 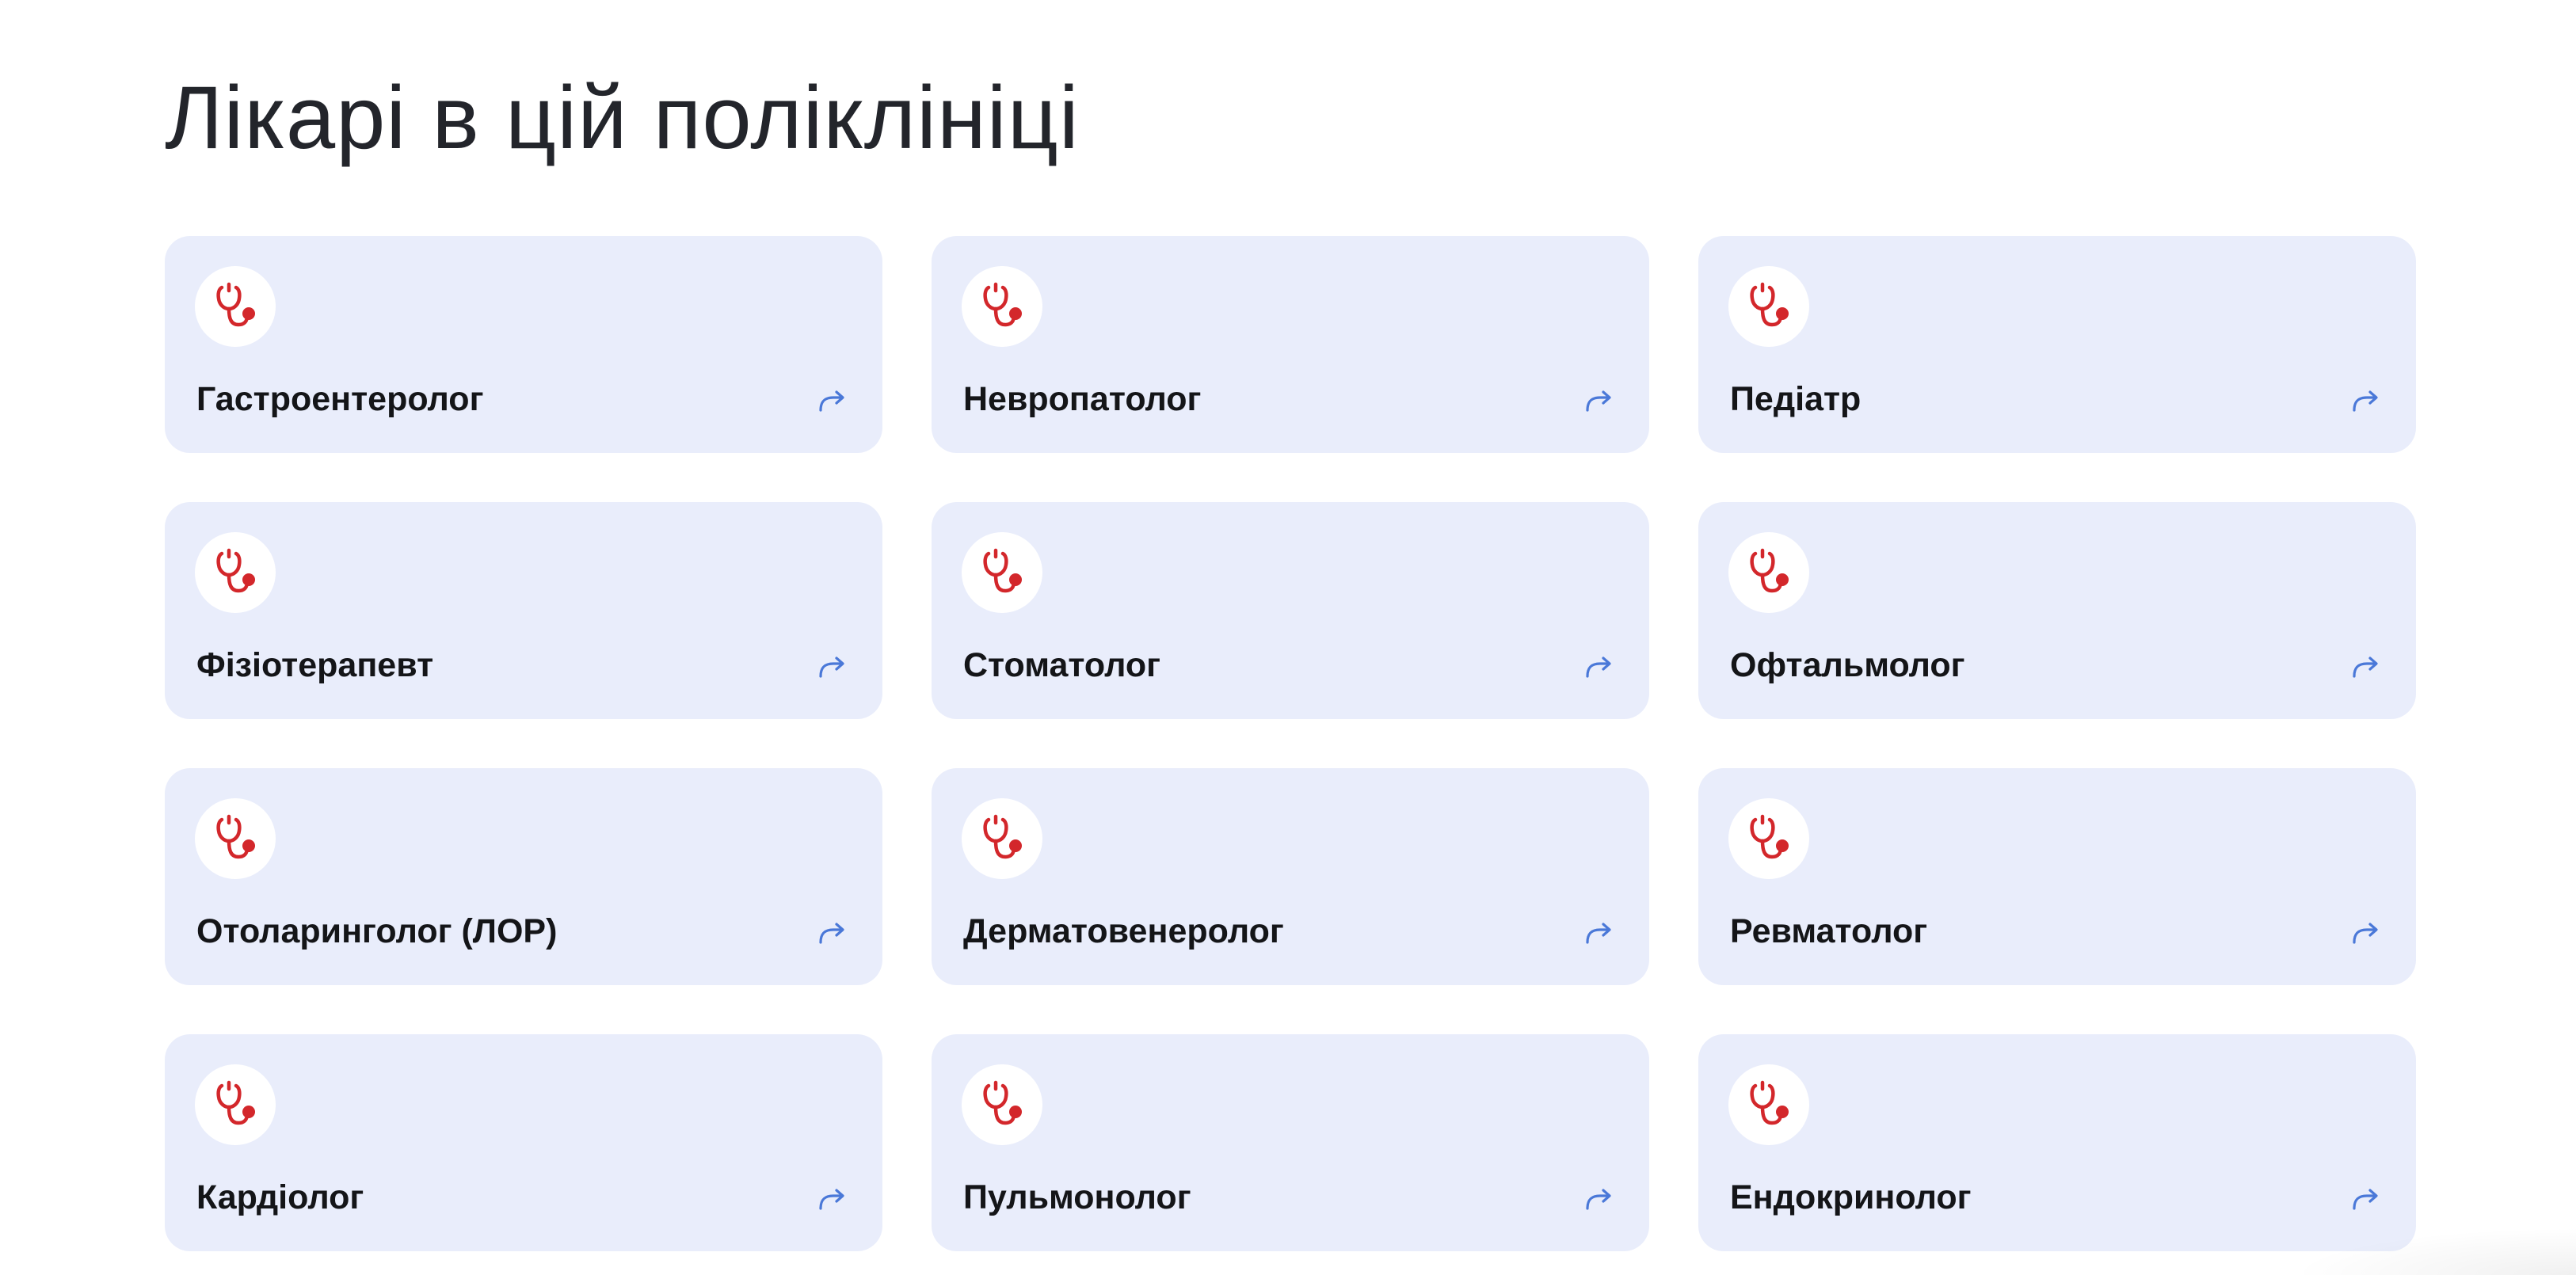 What do you see at coordinates (623, 117) in the screenshot?
I see `page-title: Лікарі в цій поліклініці` at bounding box center [623, 117].